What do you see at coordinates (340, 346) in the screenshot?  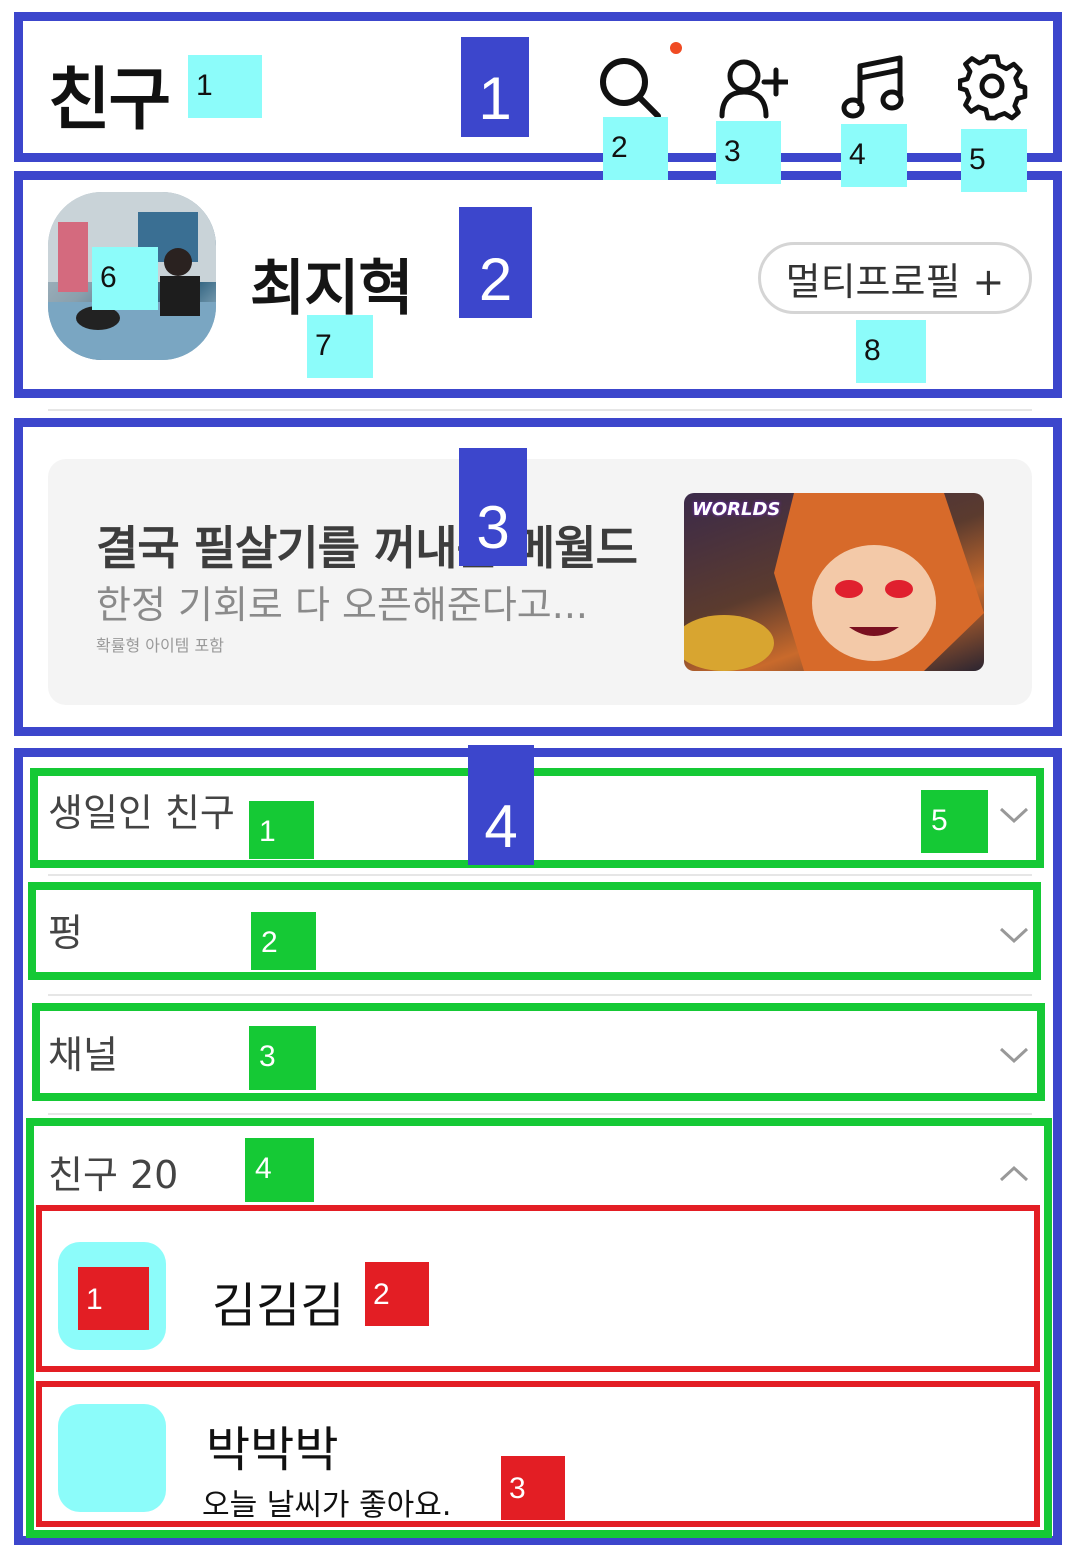 I see `annotation-label-cyan-7: 7` at bounding box center [340, 346].